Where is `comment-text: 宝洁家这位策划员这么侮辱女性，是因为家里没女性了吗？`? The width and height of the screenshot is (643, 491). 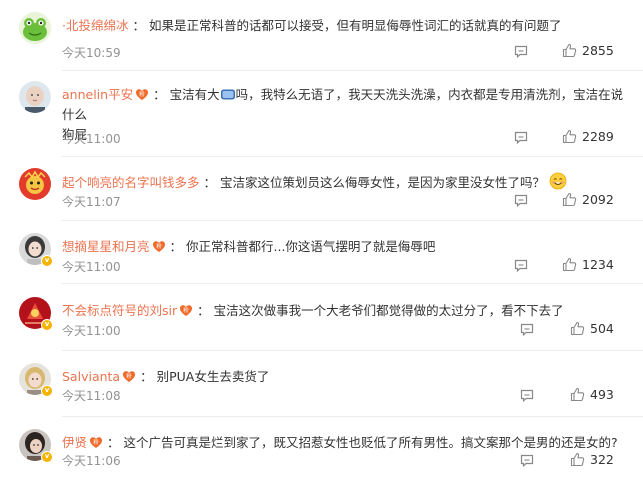 comment-text: 宝洁家这位策划员这么侮辱女性，是因为家里没女性了吗？ is located at coordinates (383, 182).